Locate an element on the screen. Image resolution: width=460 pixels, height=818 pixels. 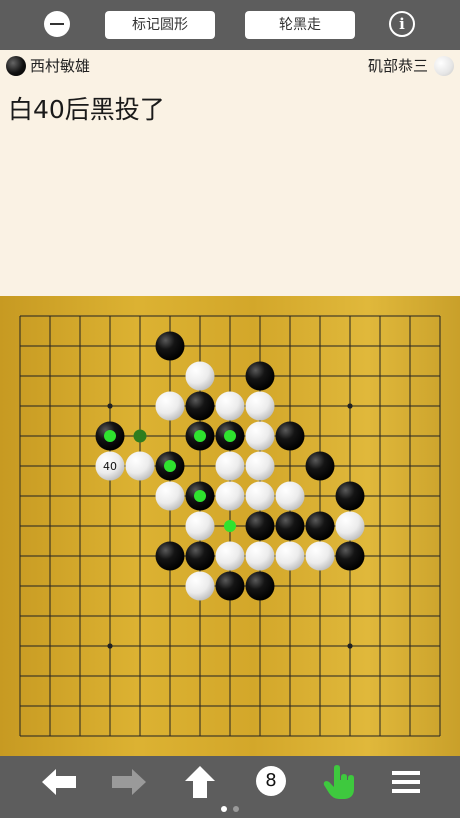
mark-circle-button: 标记圆形 is located at coordinates (160, 25).